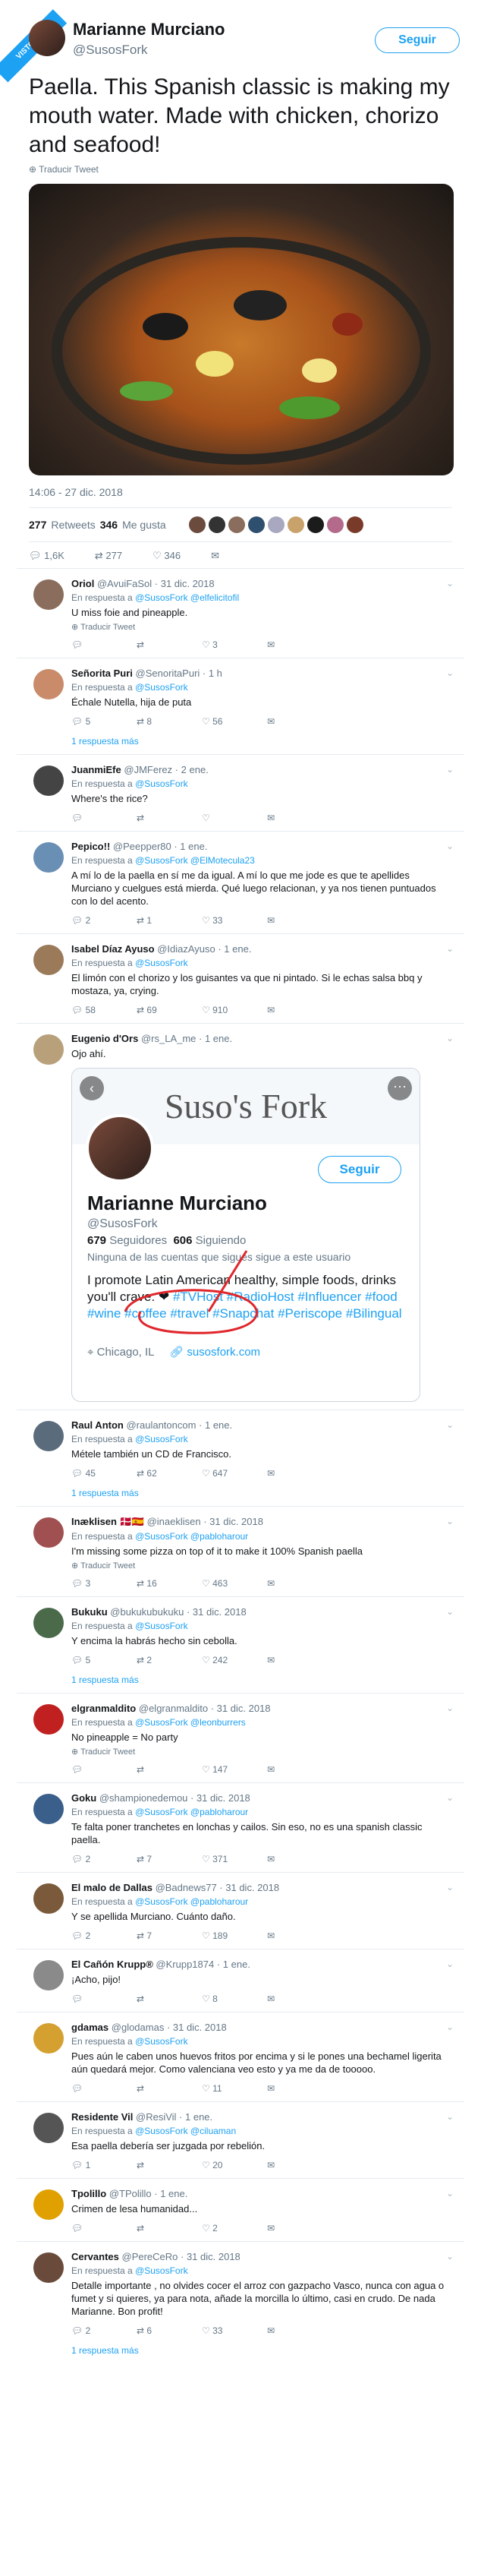  What do you see at coordinates (113, 949) in the screenshot?
I see `reply-author-name: Isabel Díaz Ayuso` at bounding box center [113, 949].